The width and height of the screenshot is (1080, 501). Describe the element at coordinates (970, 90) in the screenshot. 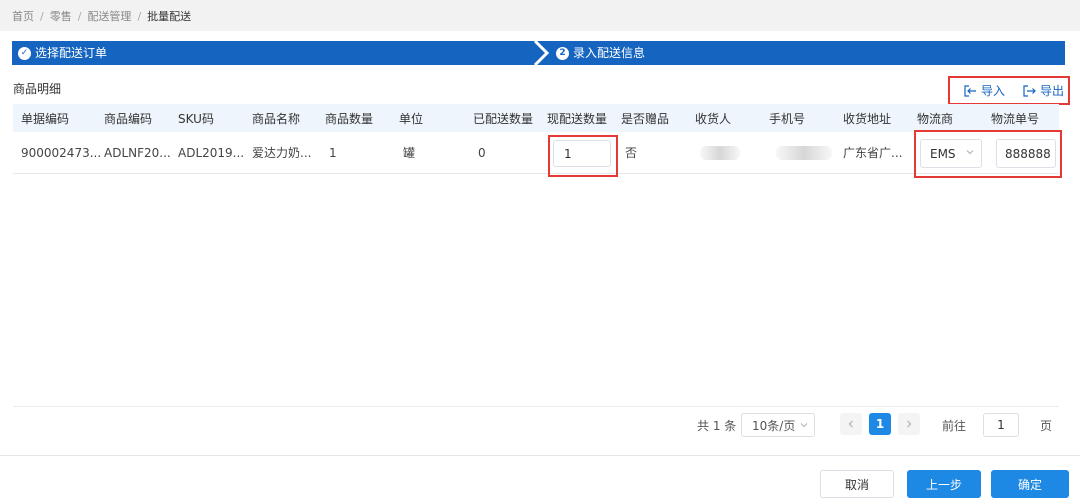

I see `import-icon` at that location.